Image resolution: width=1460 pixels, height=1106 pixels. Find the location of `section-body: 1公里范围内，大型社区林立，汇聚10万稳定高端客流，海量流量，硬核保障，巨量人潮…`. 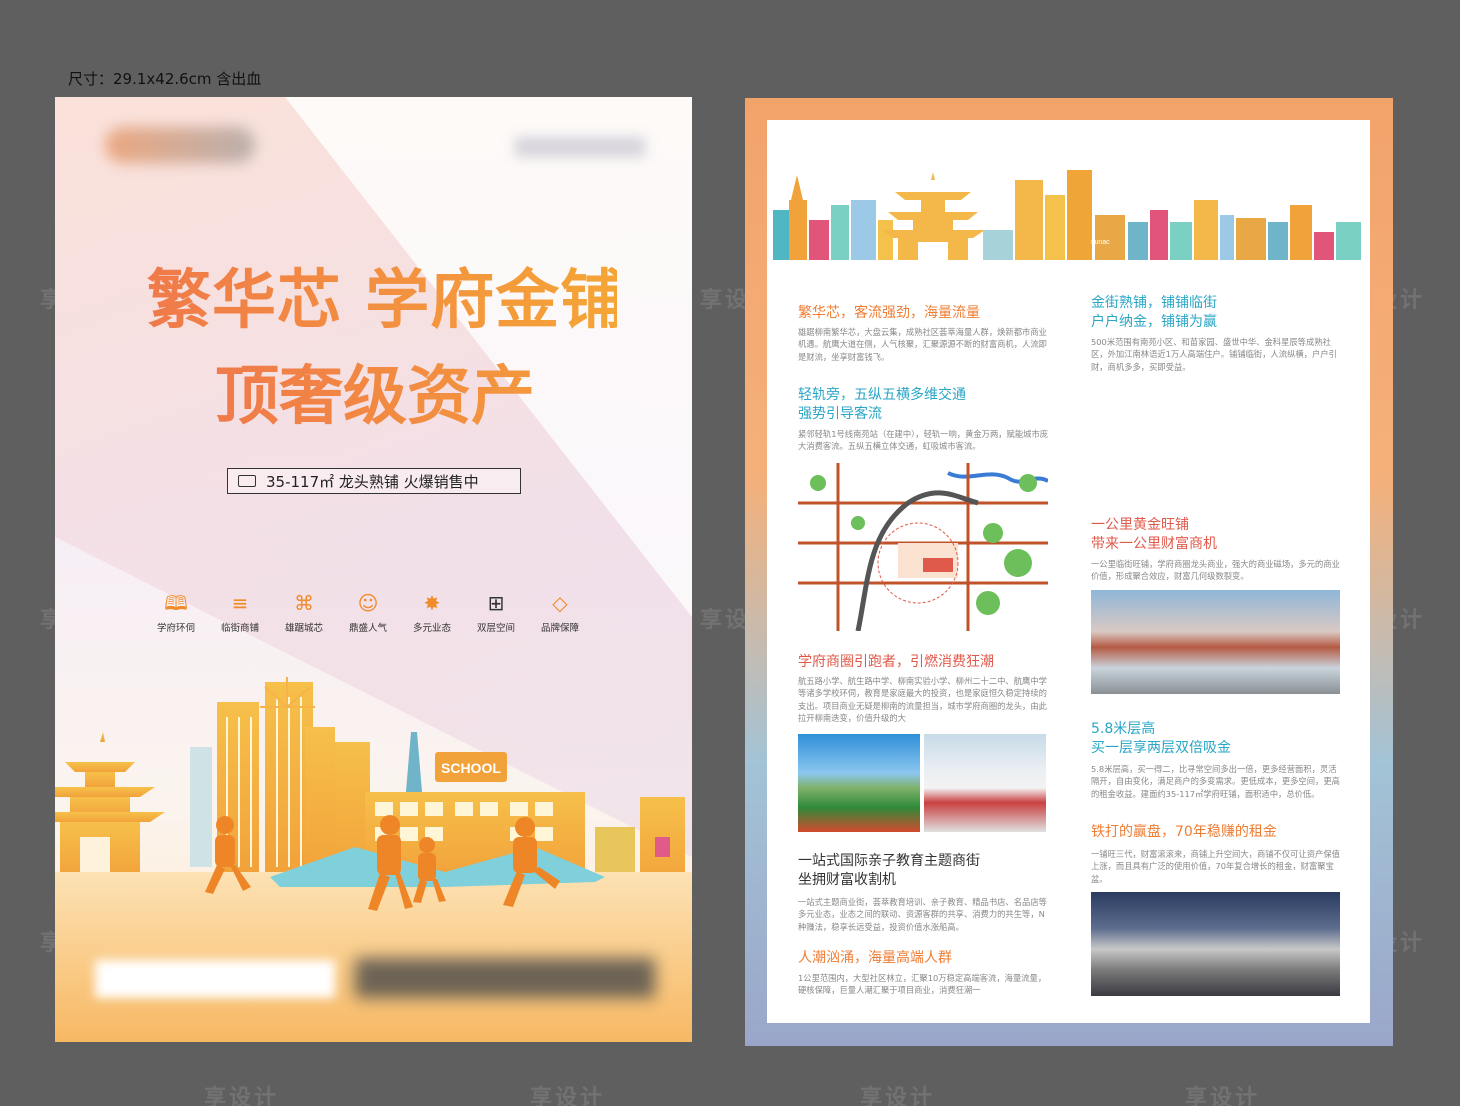

section-body: 1公里范围内，大型社区林立，汇聚10万稳定高端客流，海量流量，硬核保障，巨量人潮… is located at coordinates (922, 984).